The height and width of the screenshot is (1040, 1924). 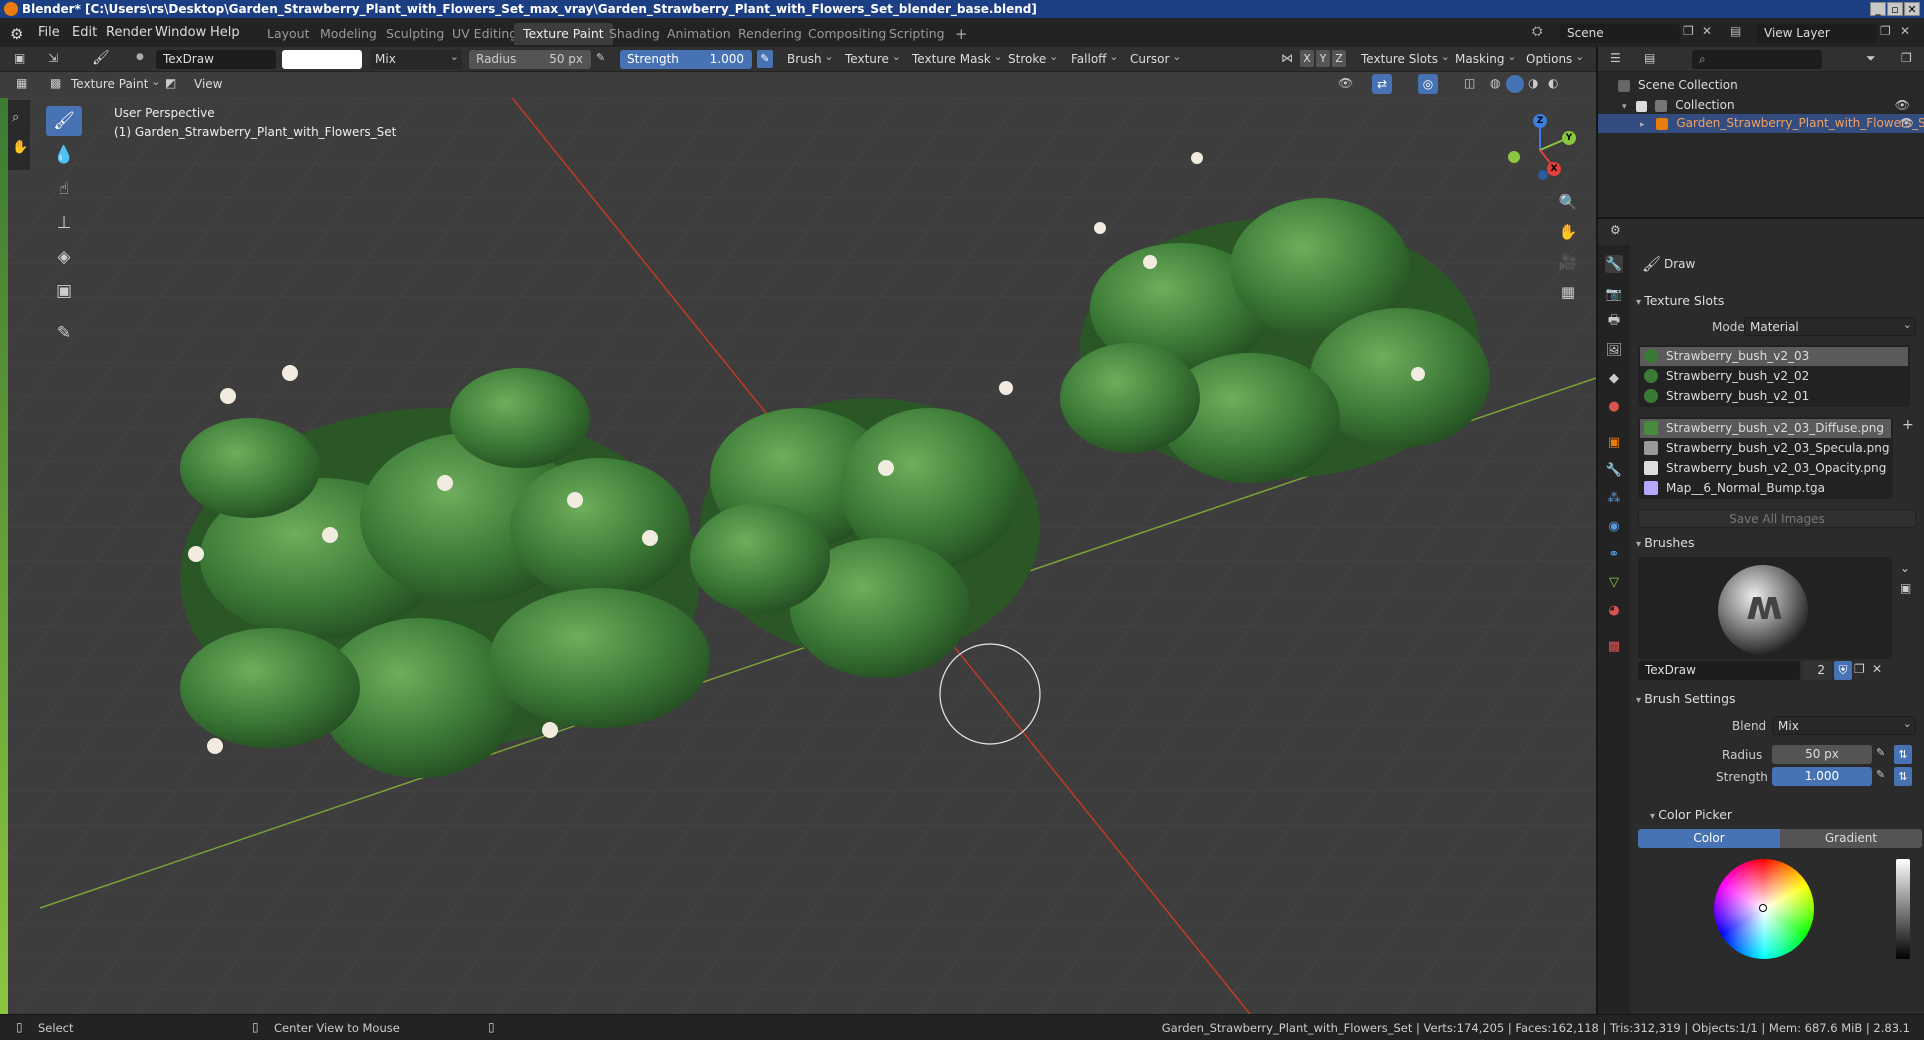 I want to click on modifier-tab-icon: 🔧, so click(x=1614, y=470).